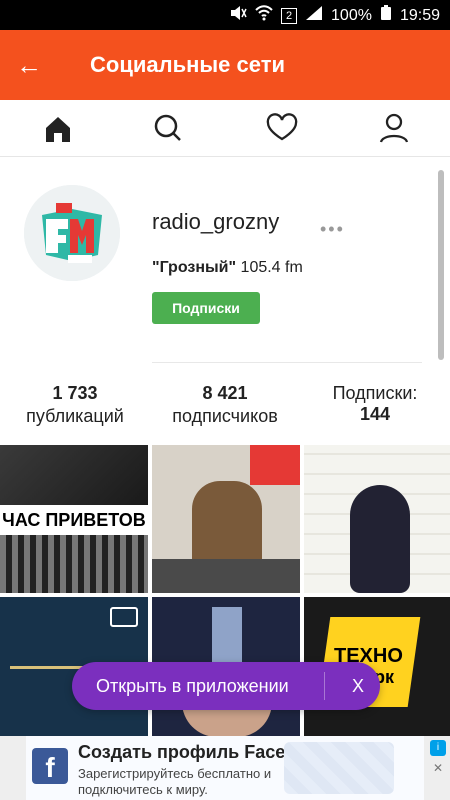 The image size is (450, 800). What do you see at coordinates (206, 308) in the screenshot?
I see `following-button: Подписки` at bounding box center [206, 308].